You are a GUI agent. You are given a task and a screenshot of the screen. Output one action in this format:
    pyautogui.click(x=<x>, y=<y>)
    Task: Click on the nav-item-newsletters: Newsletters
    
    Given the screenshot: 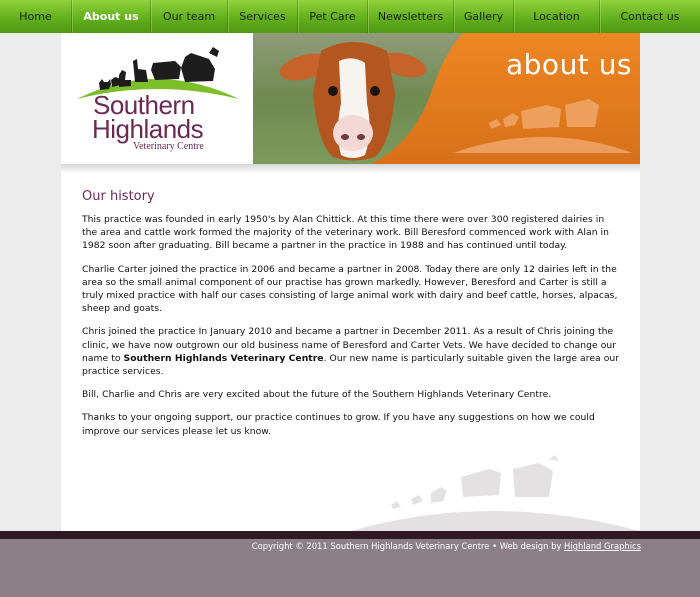 What is the action you would take?
    pyautogui.click(x=411, y=16)
    